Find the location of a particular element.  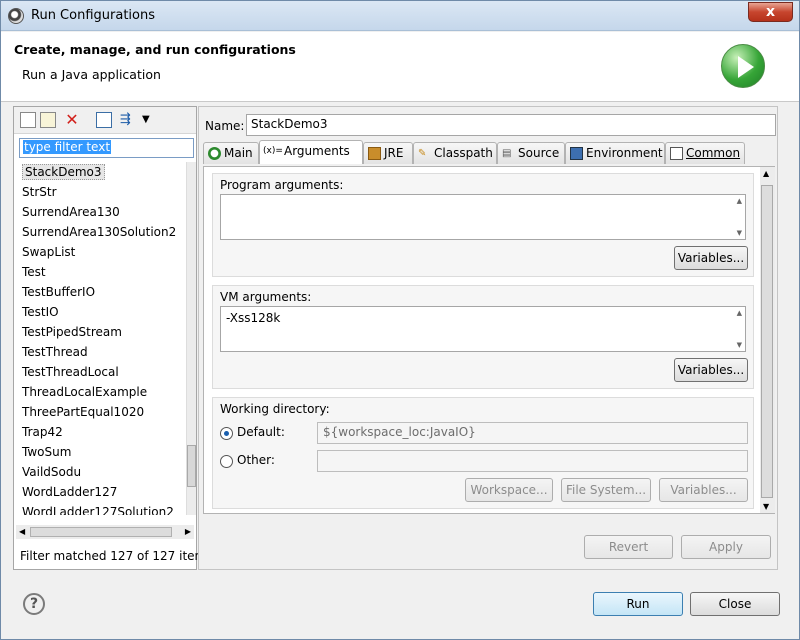

window-title: Run Configurations is located at coordinates (93, 15).